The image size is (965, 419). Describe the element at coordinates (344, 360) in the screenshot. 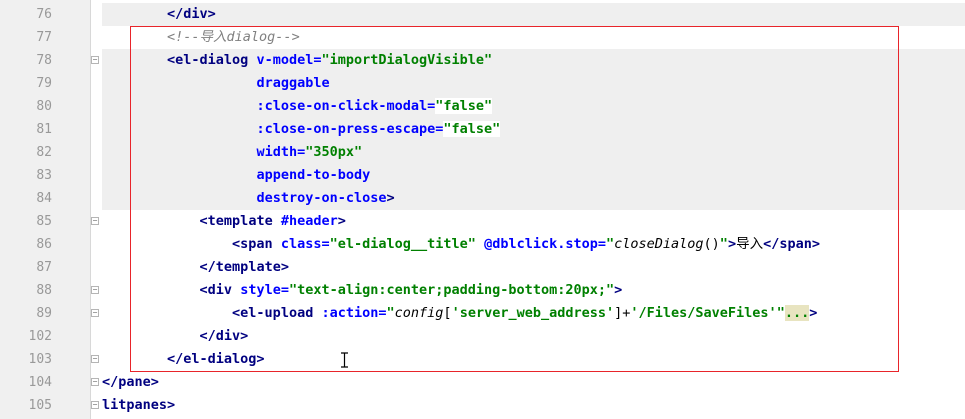

I see `text-cursor-icon` at that location.